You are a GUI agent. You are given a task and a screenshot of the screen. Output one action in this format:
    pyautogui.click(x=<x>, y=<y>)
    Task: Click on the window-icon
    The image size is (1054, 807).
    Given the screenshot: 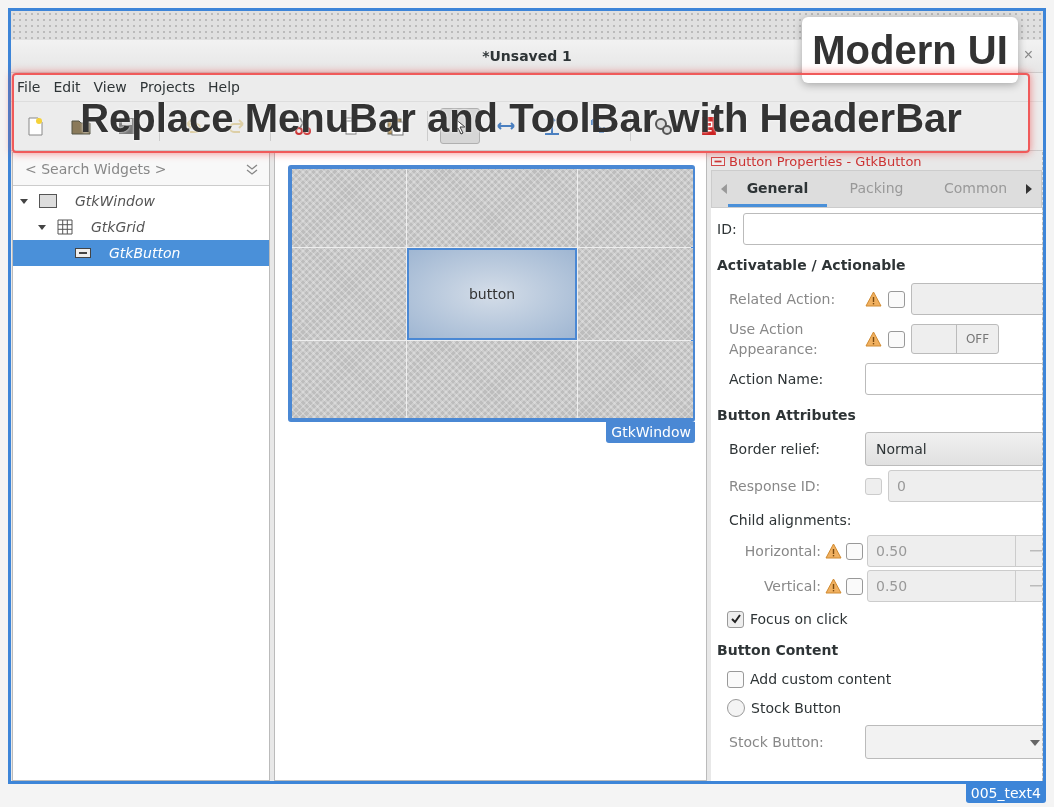 What is the action you would take?
    pyautogui.click(x=48, y=201)
    